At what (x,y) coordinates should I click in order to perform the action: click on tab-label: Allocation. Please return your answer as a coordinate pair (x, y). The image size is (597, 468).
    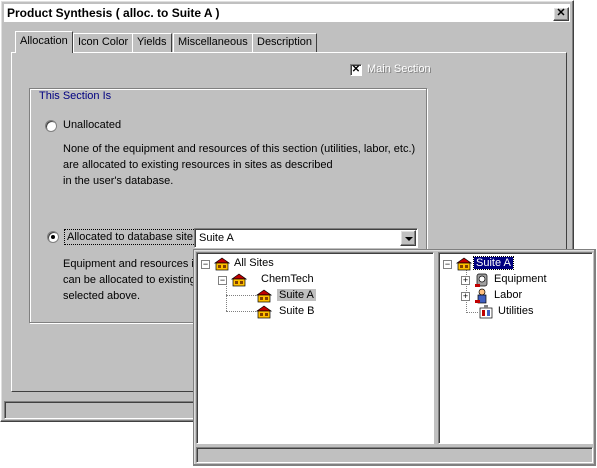
    Looking at the image, I should click on (44, 41).